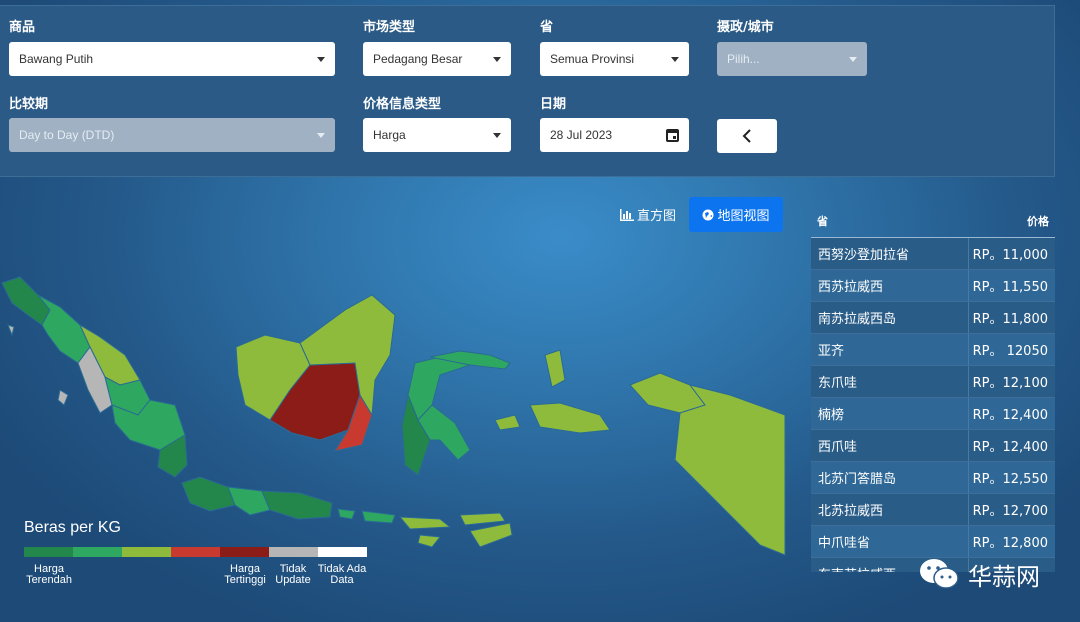 This screenshot has height=622, width=1080. What do you see at coordinates (366, 516) in the screenshot?
I see `map-region-bali-nusa` at bounding box center [366, 516].